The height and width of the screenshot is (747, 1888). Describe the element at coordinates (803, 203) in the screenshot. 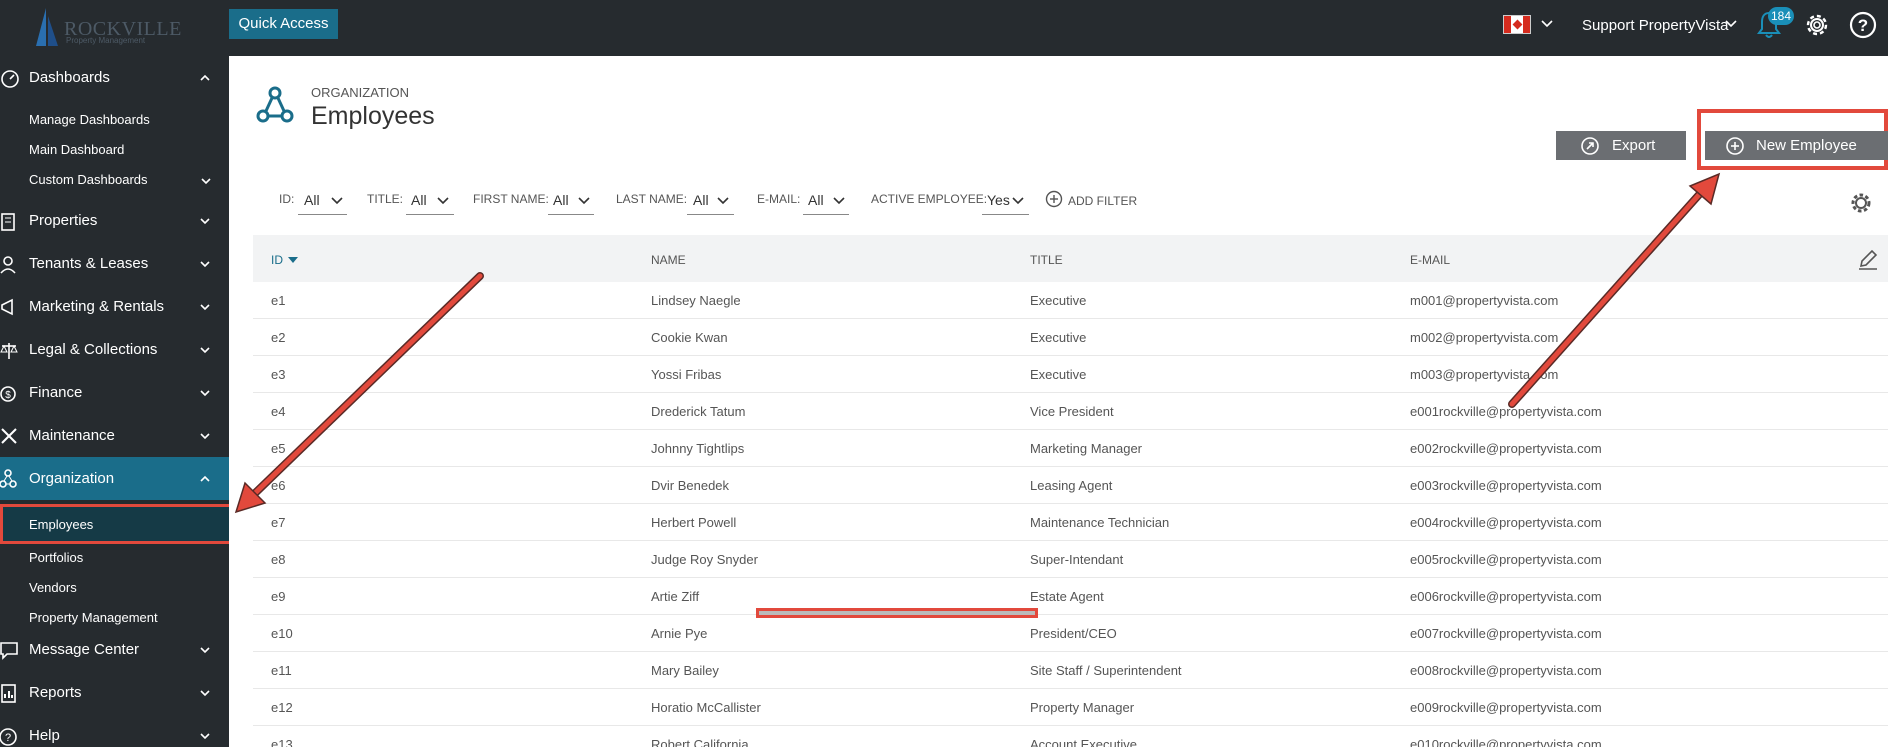

I see `filter-email: E-MAIL: All` at that location.